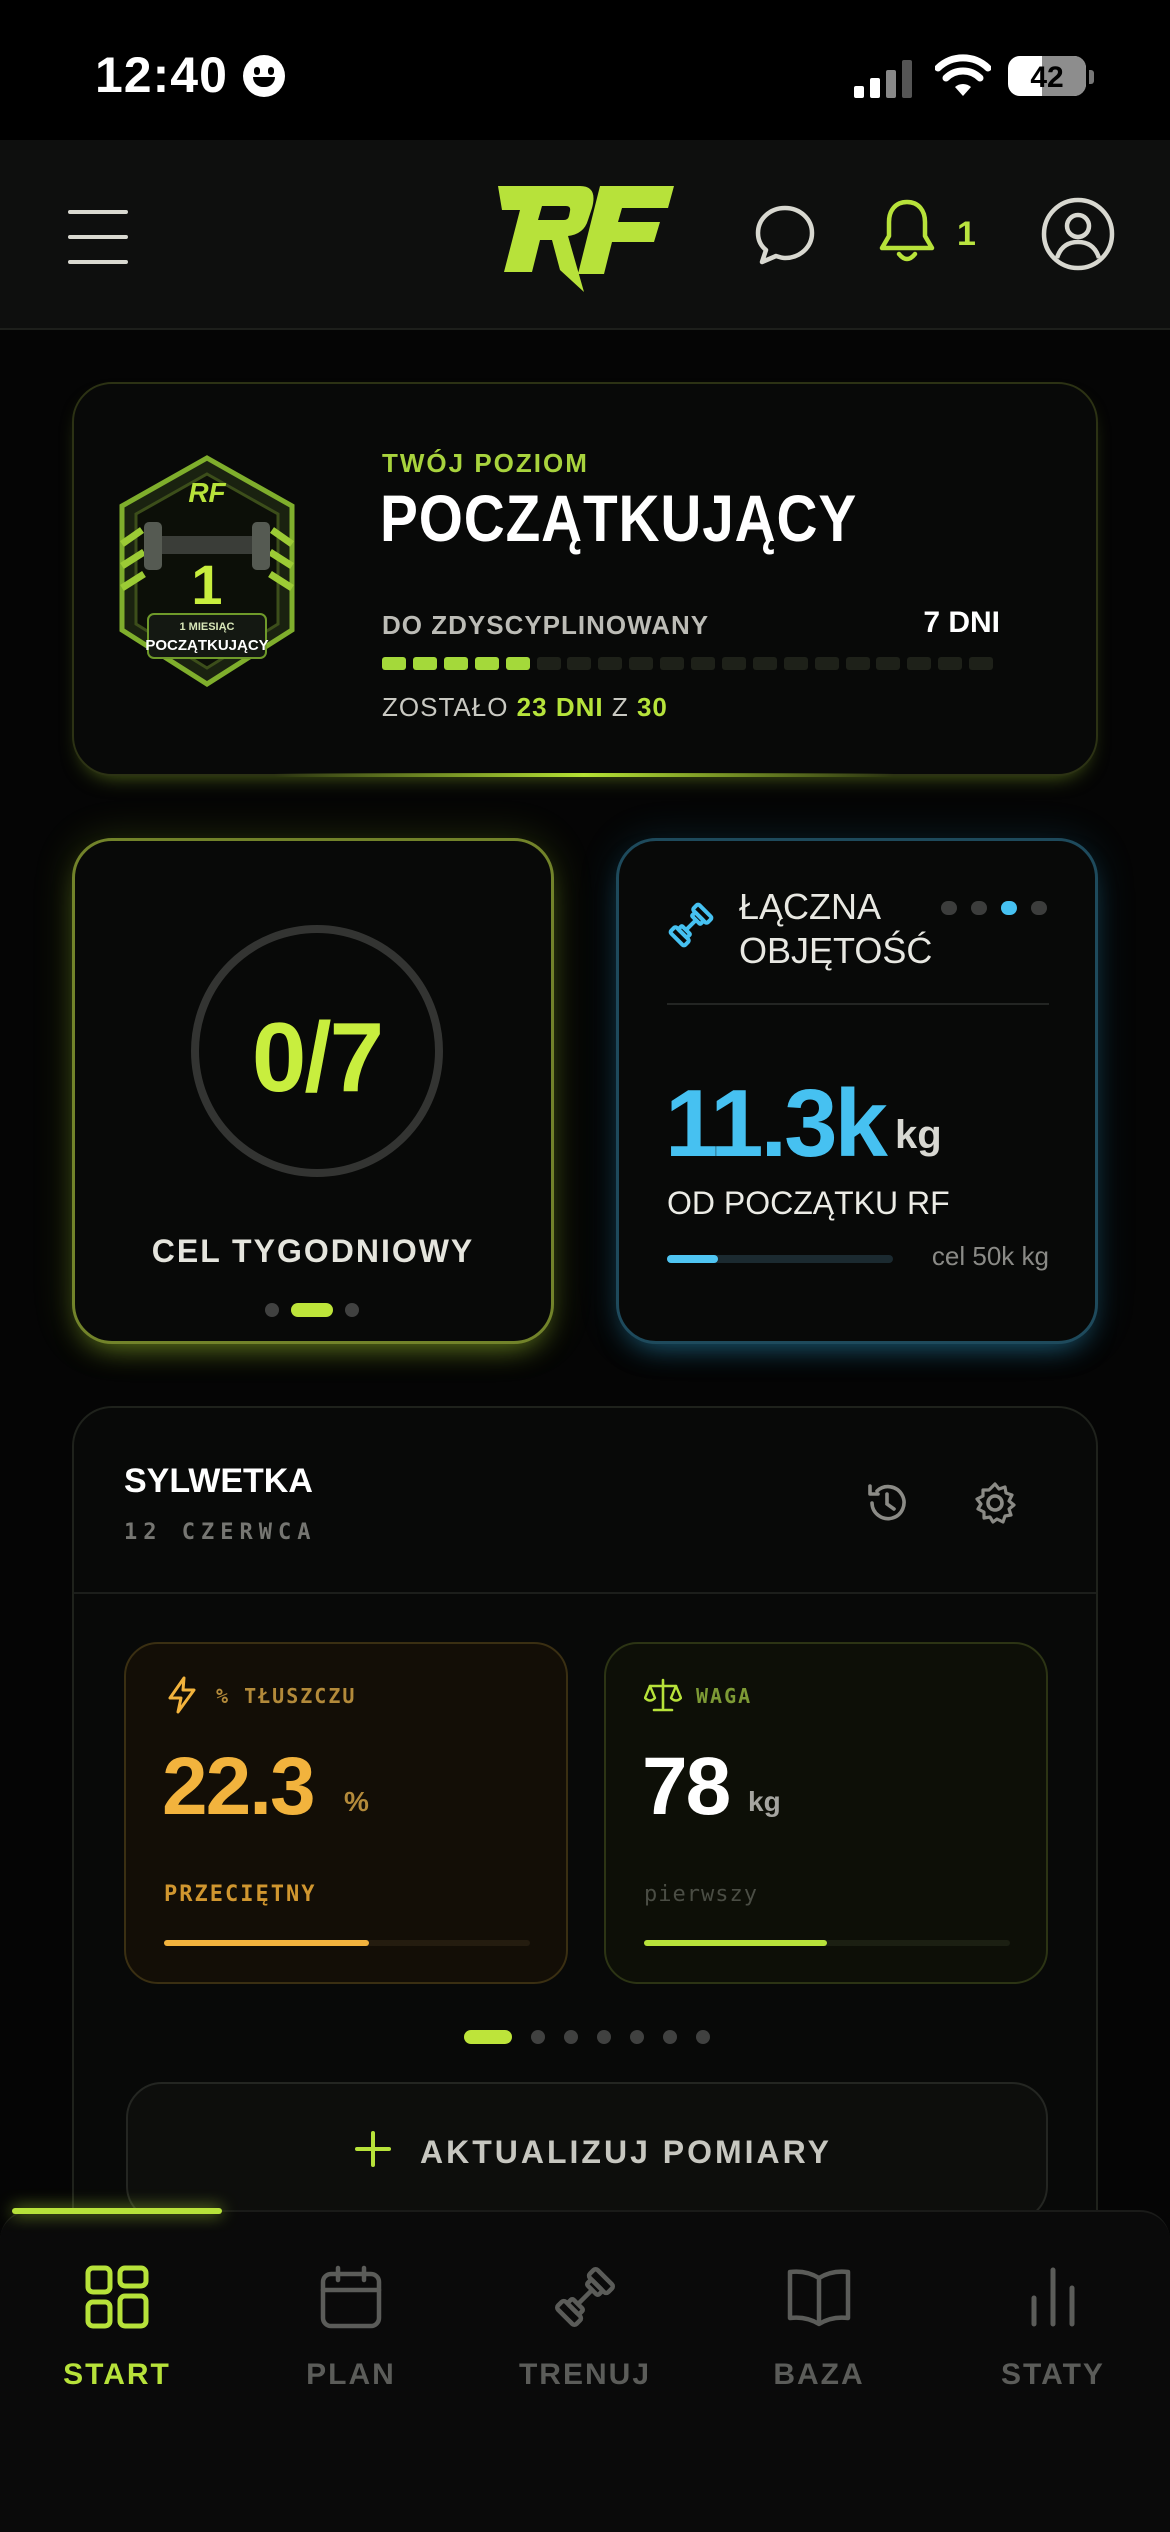 Image resolution: width=1170 pixels, height=2532 pixels. I want to click on total-volume-value: 11.3k, so click(776, 1123).